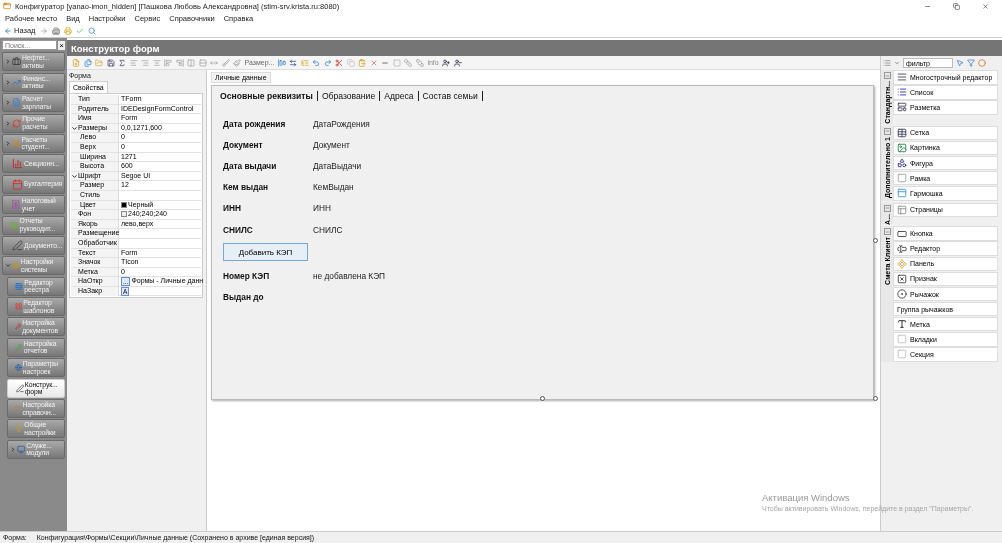 This screenshot has width=1002, height=543. What do you see at coordinates (243, 144) in the screenshot?
I see `field-label: Документ` at bounding box center [243, 144].